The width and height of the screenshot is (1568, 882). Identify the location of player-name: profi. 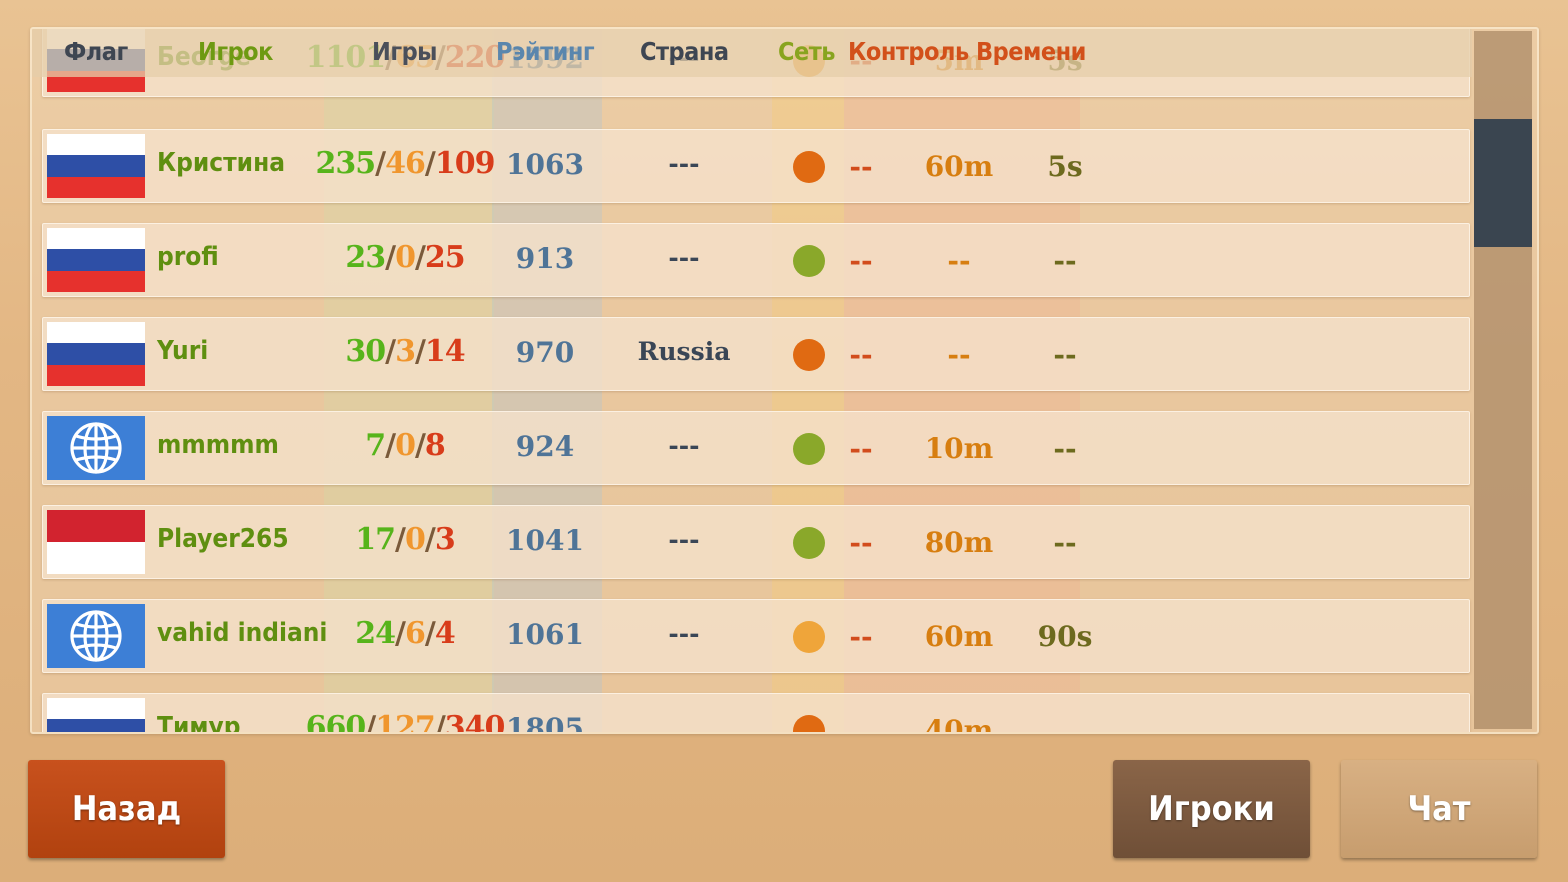
(188, 257).